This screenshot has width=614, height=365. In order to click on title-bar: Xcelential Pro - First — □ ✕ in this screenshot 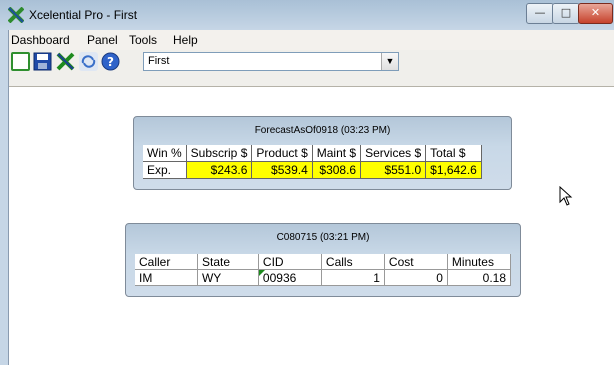, I will do `click(307, 15)`.